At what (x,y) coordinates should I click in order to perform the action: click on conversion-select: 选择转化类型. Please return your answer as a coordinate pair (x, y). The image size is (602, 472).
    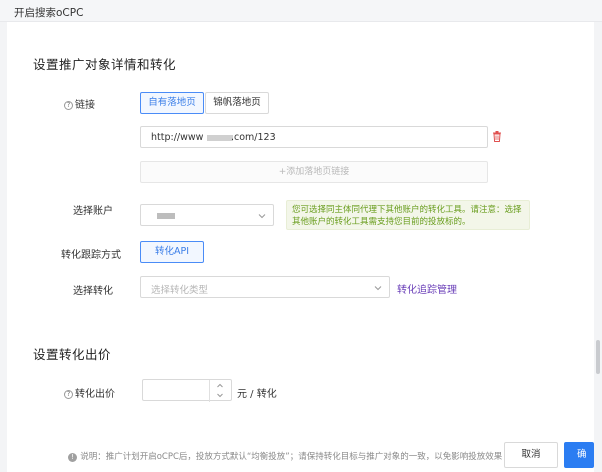
    Looking at the image, I should click on (265, 287).